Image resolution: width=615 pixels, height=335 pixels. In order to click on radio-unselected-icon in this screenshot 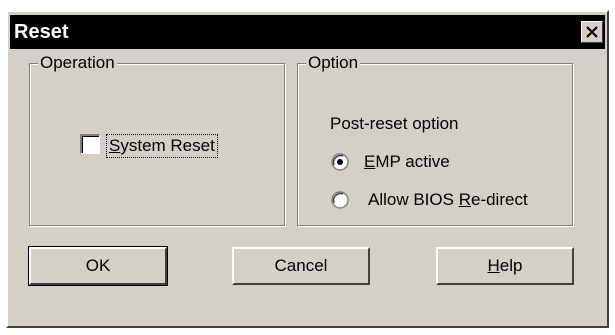, I will do `click(340, 200)`.